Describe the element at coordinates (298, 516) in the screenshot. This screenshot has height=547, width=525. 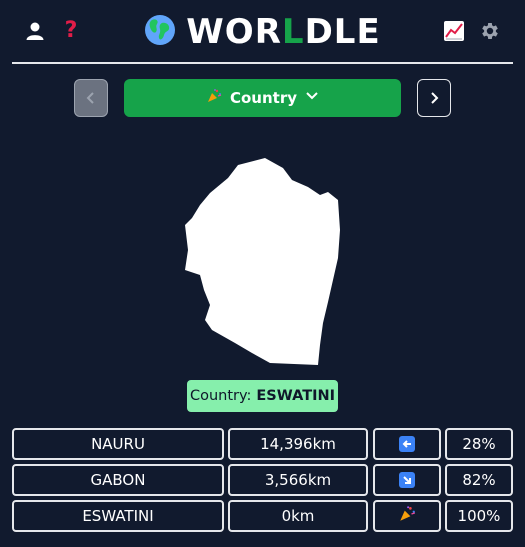
I see `guess-distance: 0km` at that location.